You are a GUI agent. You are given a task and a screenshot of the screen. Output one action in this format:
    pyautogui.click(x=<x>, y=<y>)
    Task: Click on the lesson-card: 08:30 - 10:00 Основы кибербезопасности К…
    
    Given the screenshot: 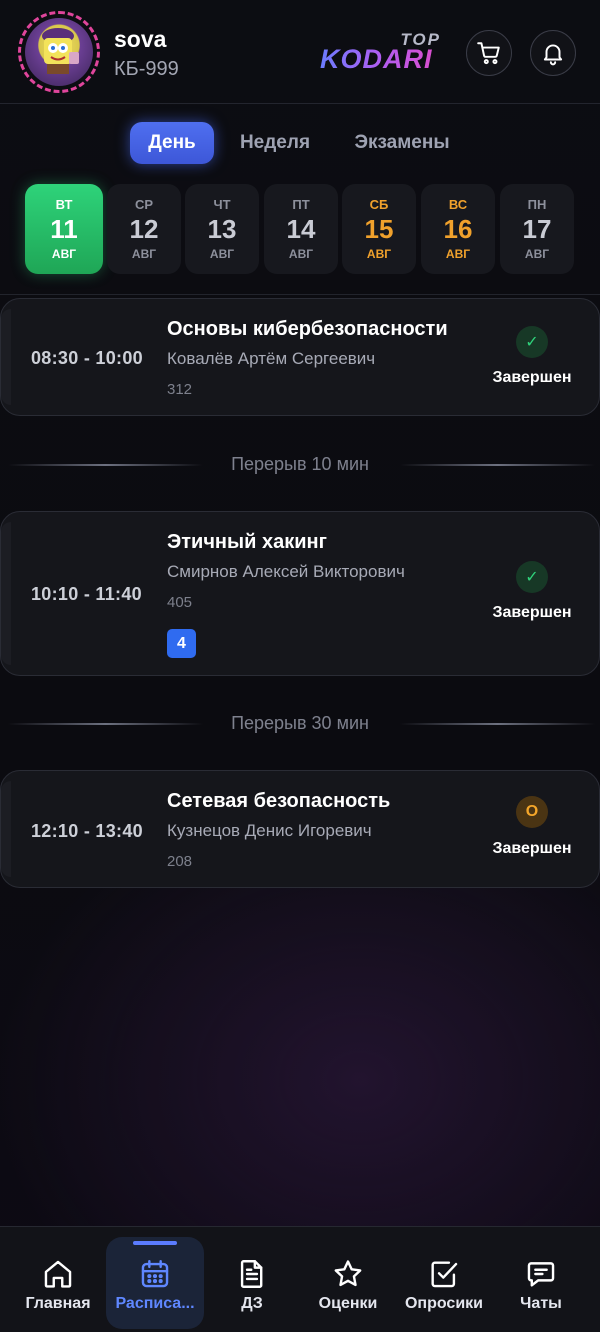 What is the action you would take?
    pyautogui.click(x=300, y=357)
    